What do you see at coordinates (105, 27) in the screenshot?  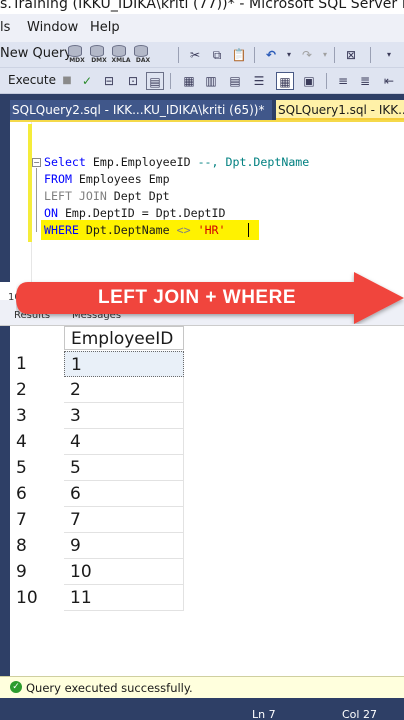 I see `menu-help: Help` at bounding box center [105, 27].